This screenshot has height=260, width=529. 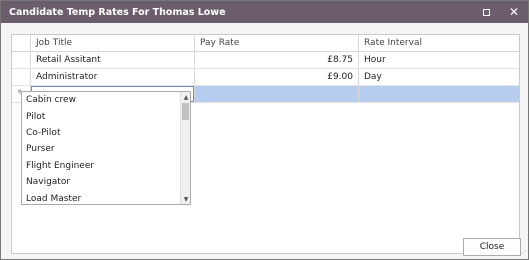 What do you see at coordinates (264, 12) in the screenshot?
I see `title-bar: Candidate Temp Rates For Thomas Lowe ✕` at bounding box center [264, 12].